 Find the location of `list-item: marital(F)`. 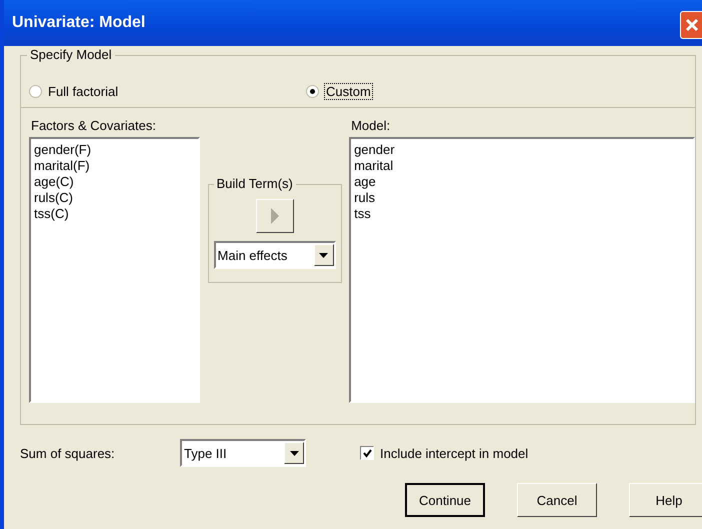

list-item: marital(F) is located at coordinates (62, 166).